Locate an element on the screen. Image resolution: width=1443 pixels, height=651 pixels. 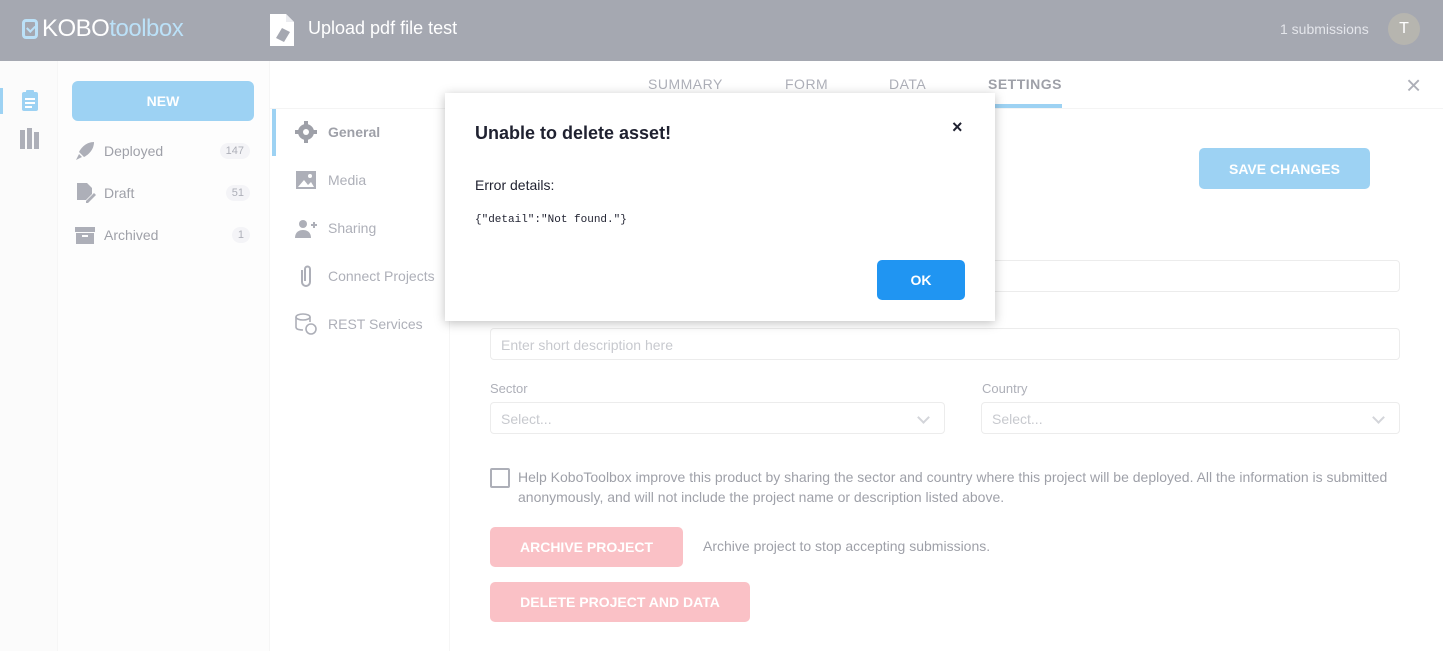
dialog-title: Unable to delete asset! is located at coordinates (573, 133).